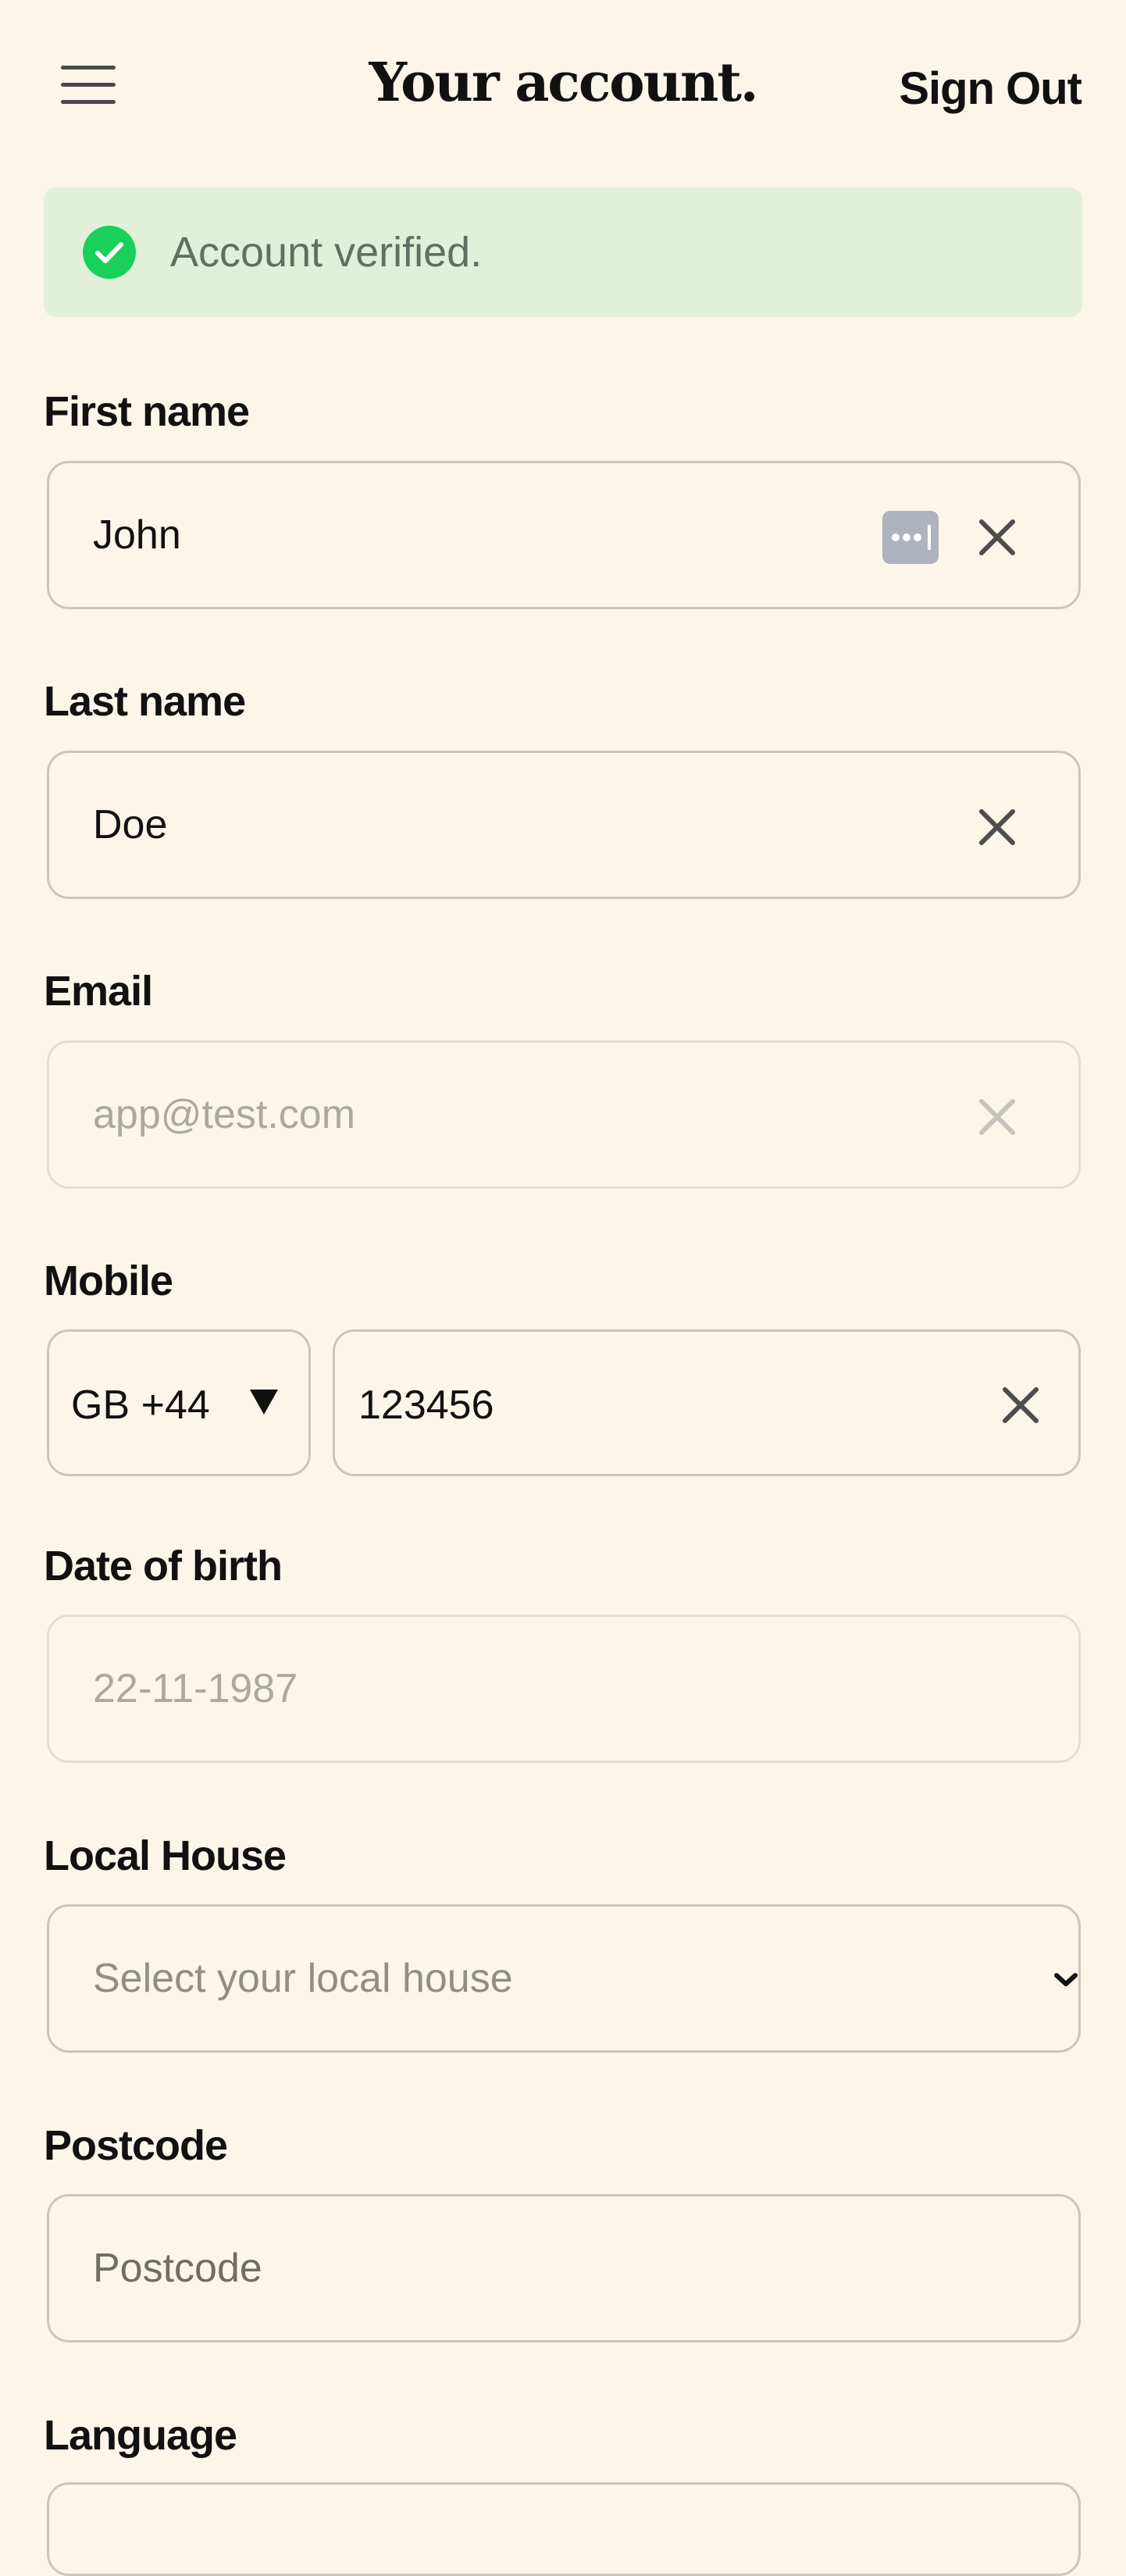 This screenshot has height=2576, width=1126. Describe the element at coordinates (140, 1405) in the screenshot. I see `country-code-value: GB +44` at that location.